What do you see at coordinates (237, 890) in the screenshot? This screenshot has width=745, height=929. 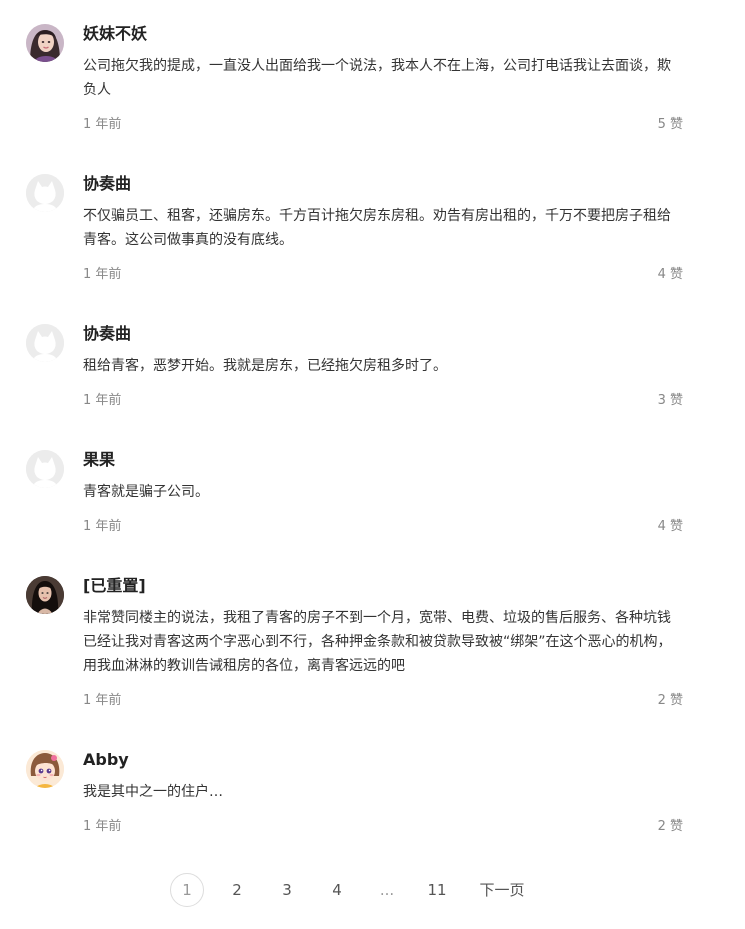 I see `page-button: 2` at bounding box center [237, 890].